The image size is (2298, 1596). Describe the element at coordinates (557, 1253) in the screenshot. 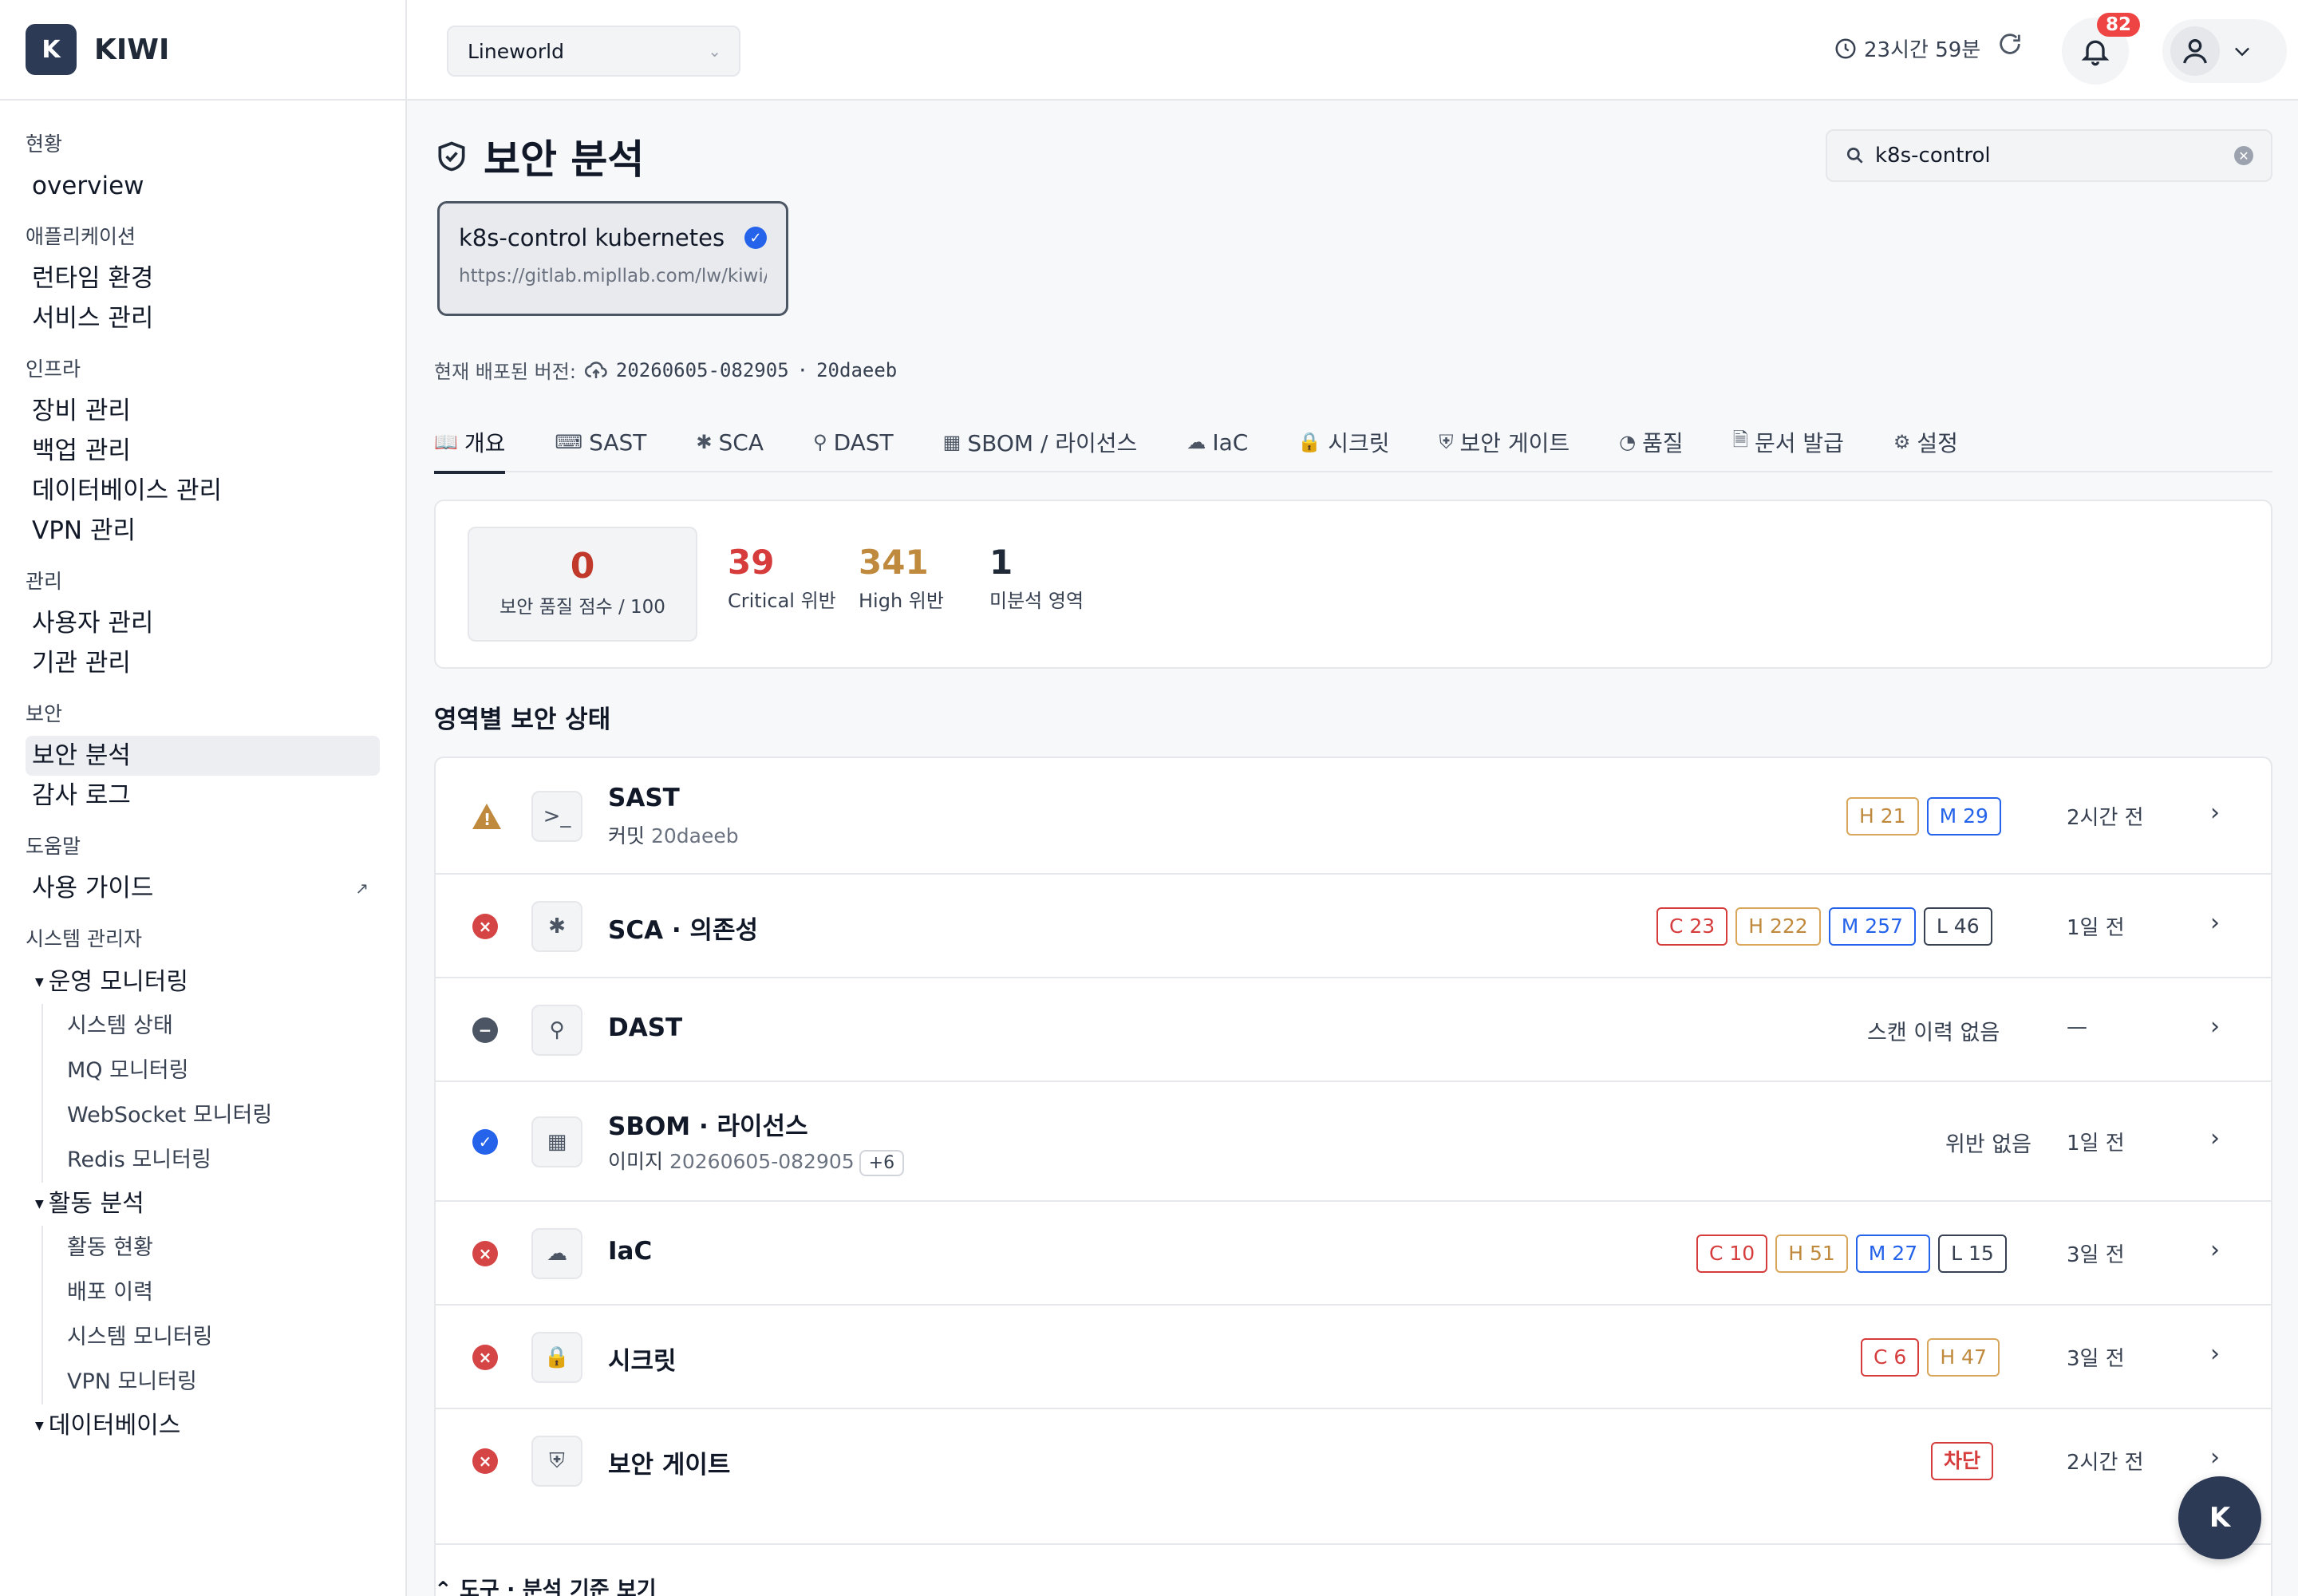

I see `cloud-icon: ☁` at that location.